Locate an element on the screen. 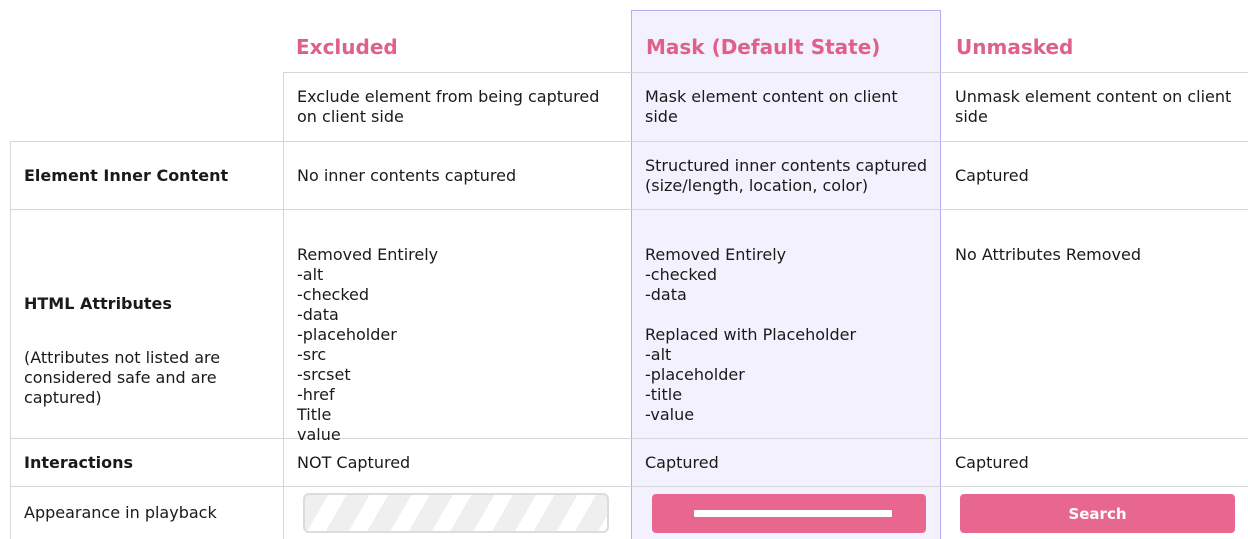  cell-text: NOT Captured is located at coordinates (354, 462).